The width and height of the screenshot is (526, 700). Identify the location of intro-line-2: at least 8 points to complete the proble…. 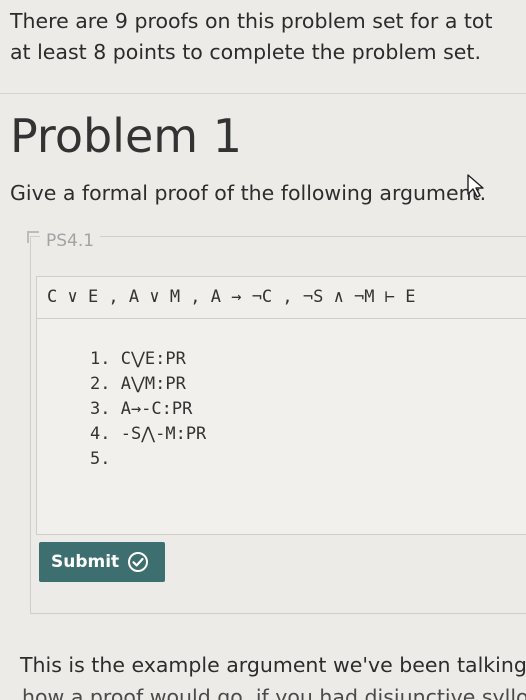
(245, 52).